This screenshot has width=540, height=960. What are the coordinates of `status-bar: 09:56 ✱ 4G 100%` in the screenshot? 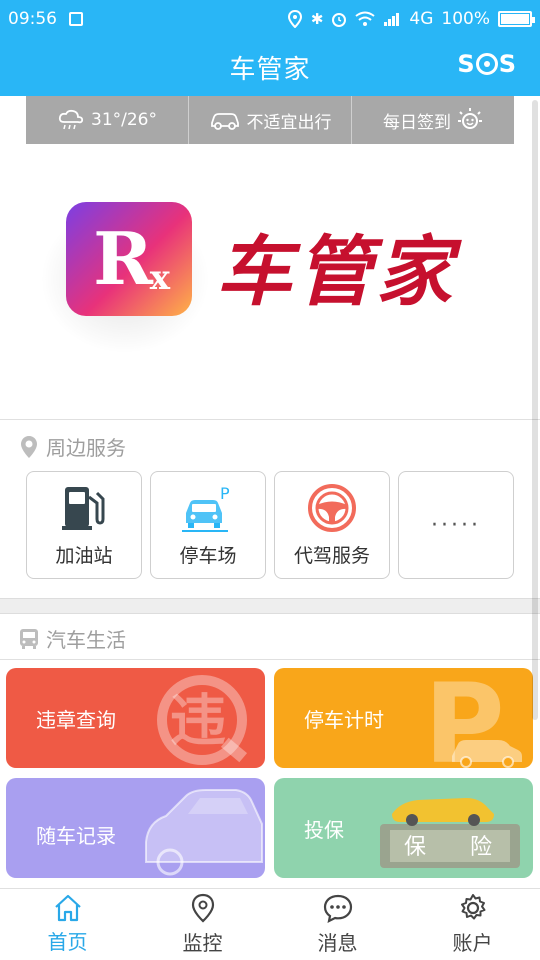 It's located at (270, 19).